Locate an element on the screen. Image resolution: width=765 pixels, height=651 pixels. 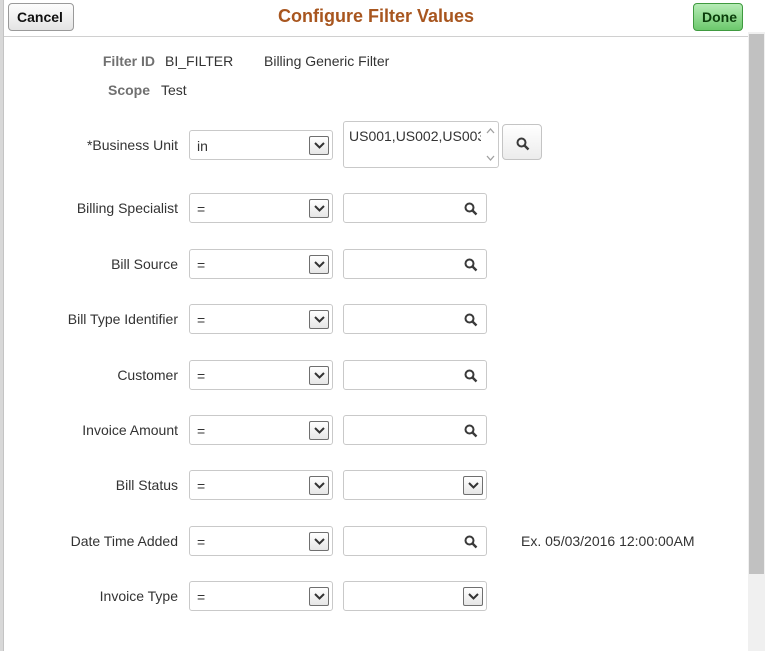
page-title: Configure Filter Values is located at coordinates (376, 16).